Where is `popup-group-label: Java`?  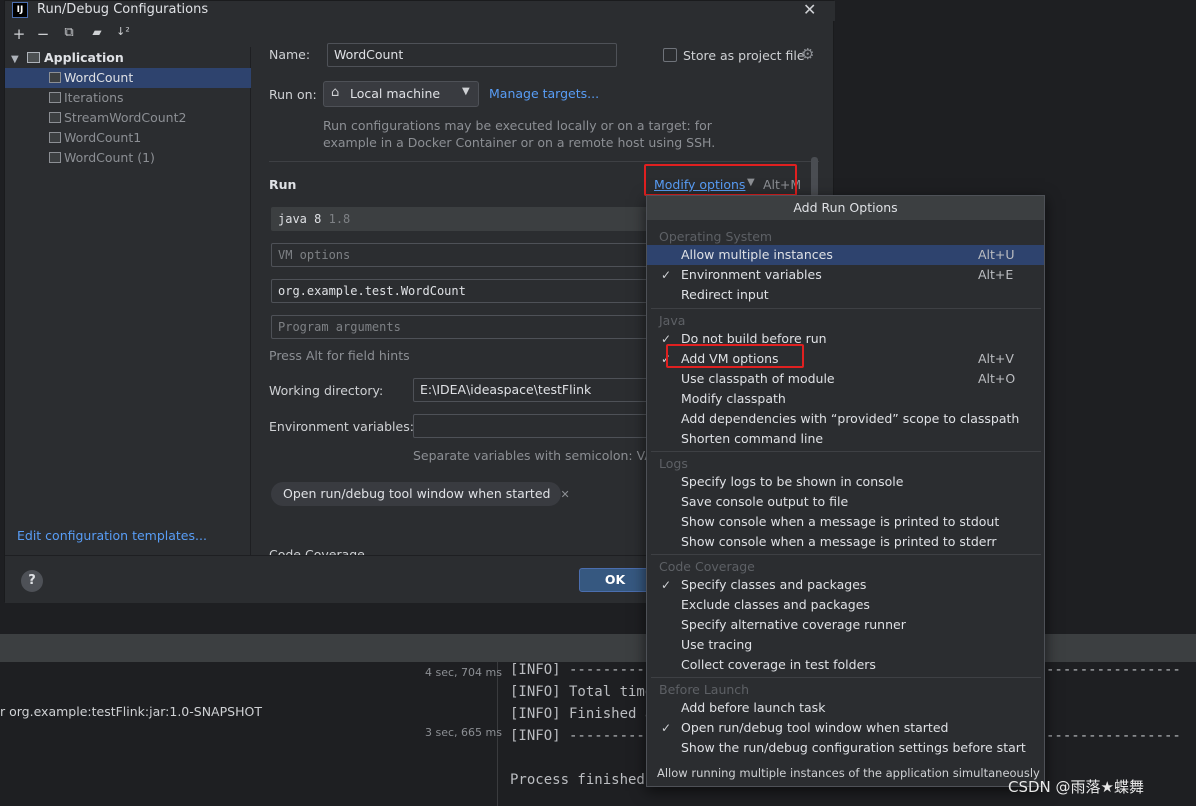 popup-group-label: Java is located at coordinates (672, 320).